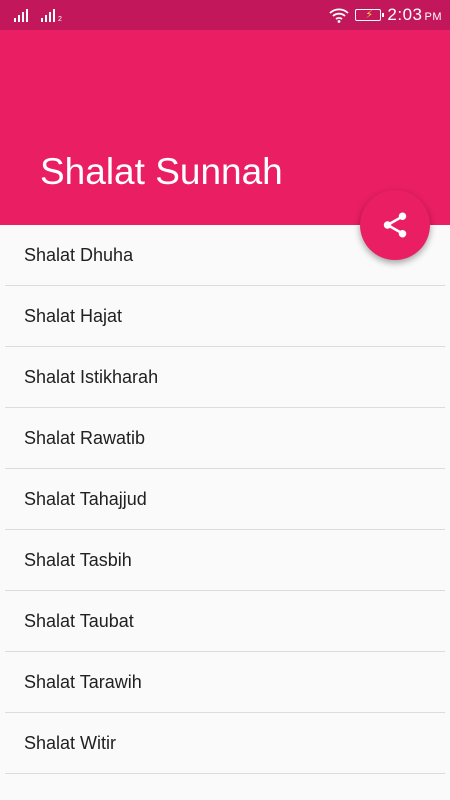 The width and height of the screenshot is (450, 800). I want to click on list-item-label: Shalat Istikharah, so click(91, 377).